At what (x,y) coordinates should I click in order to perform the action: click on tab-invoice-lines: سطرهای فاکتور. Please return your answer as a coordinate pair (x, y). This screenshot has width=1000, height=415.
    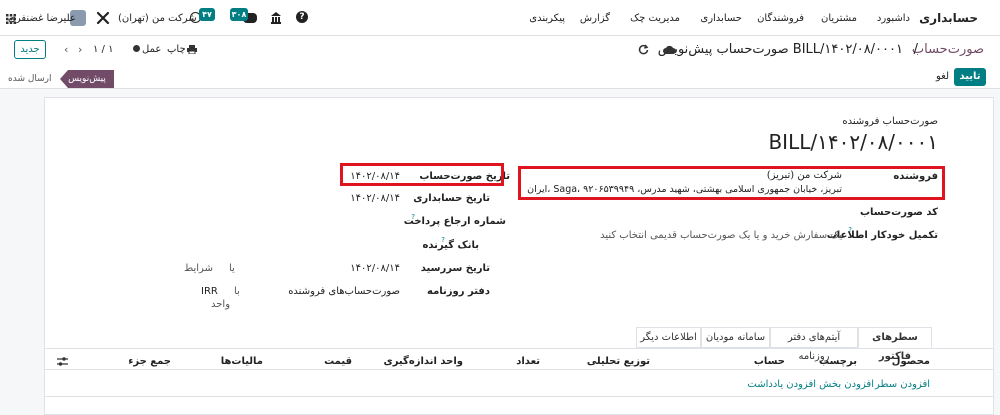
    Looking at the image, I should click on (895, 344).